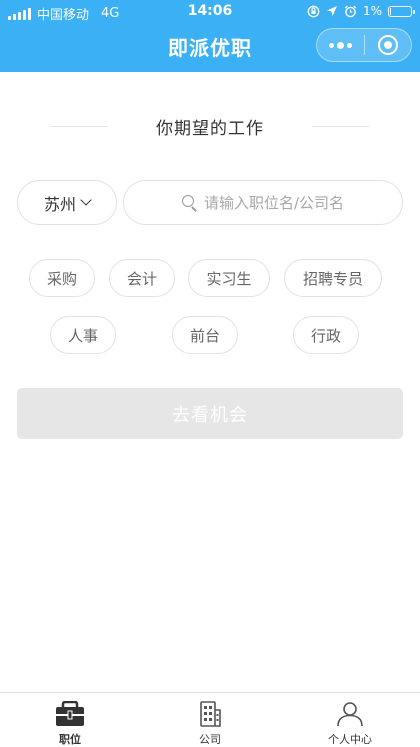 The width and height of the screenshot is (420, 747). What do you see at coordinates (331, 45) in the screenshot?
I see `more-dots-icon` at bounding box center [331, 45].